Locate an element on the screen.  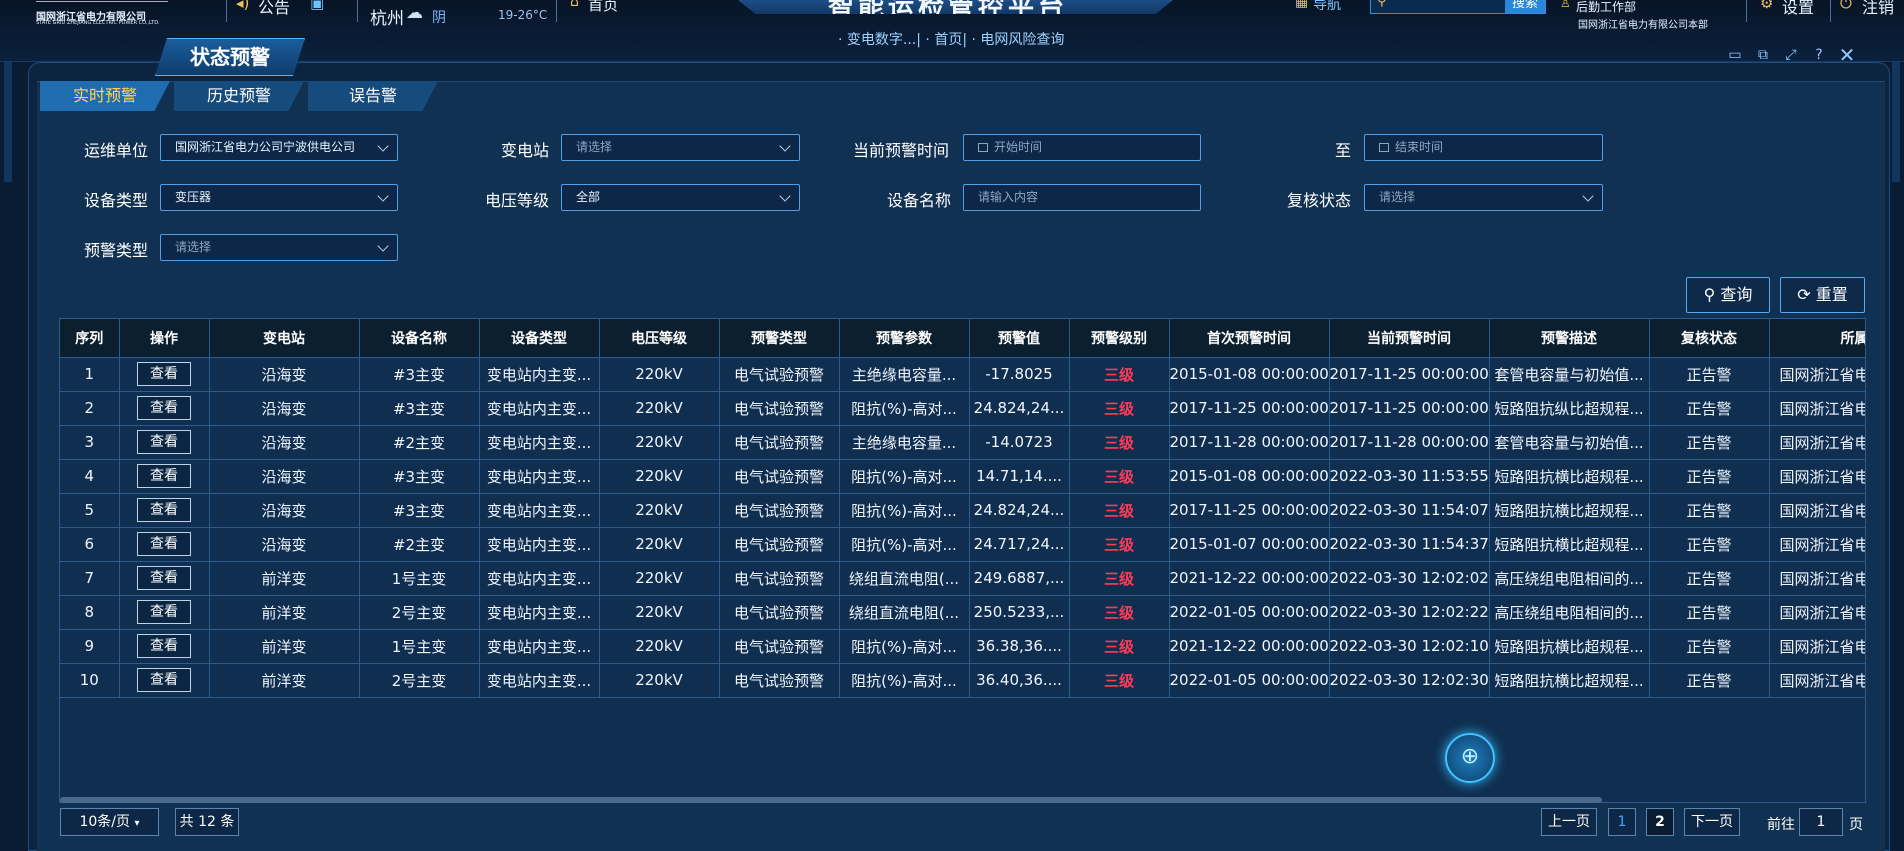
tab-history: 历史预警 is located at coordinates (239, 96).